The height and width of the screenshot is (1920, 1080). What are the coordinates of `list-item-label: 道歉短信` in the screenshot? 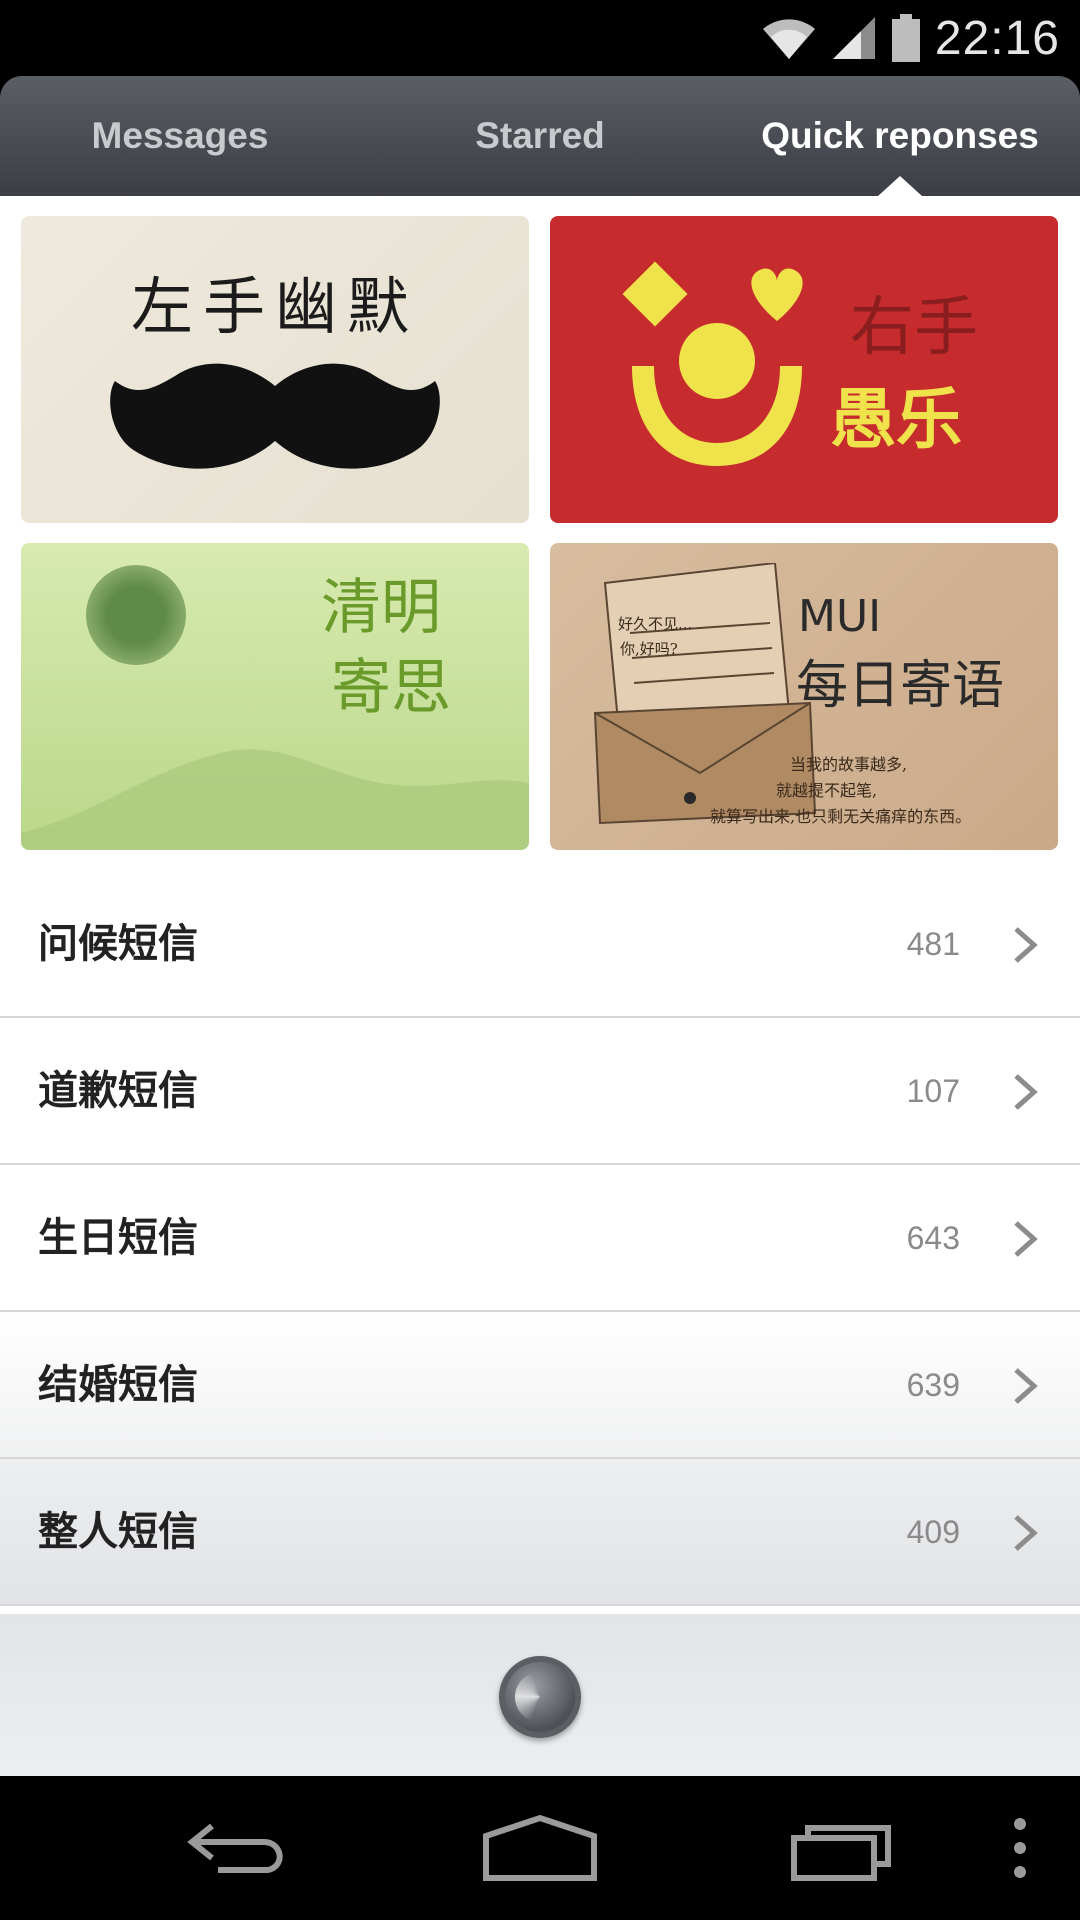 It's located at (118, 1091).